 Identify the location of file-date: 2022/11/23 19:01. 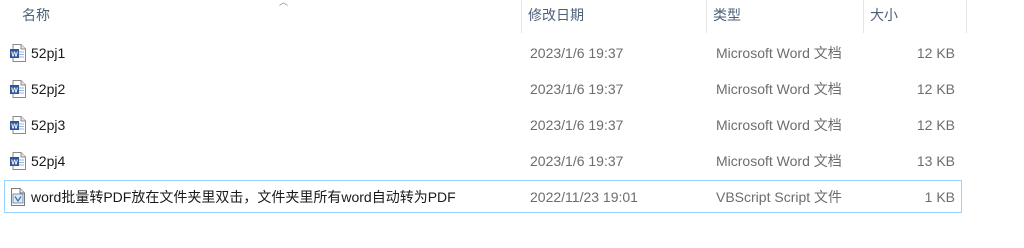
(584, 197).